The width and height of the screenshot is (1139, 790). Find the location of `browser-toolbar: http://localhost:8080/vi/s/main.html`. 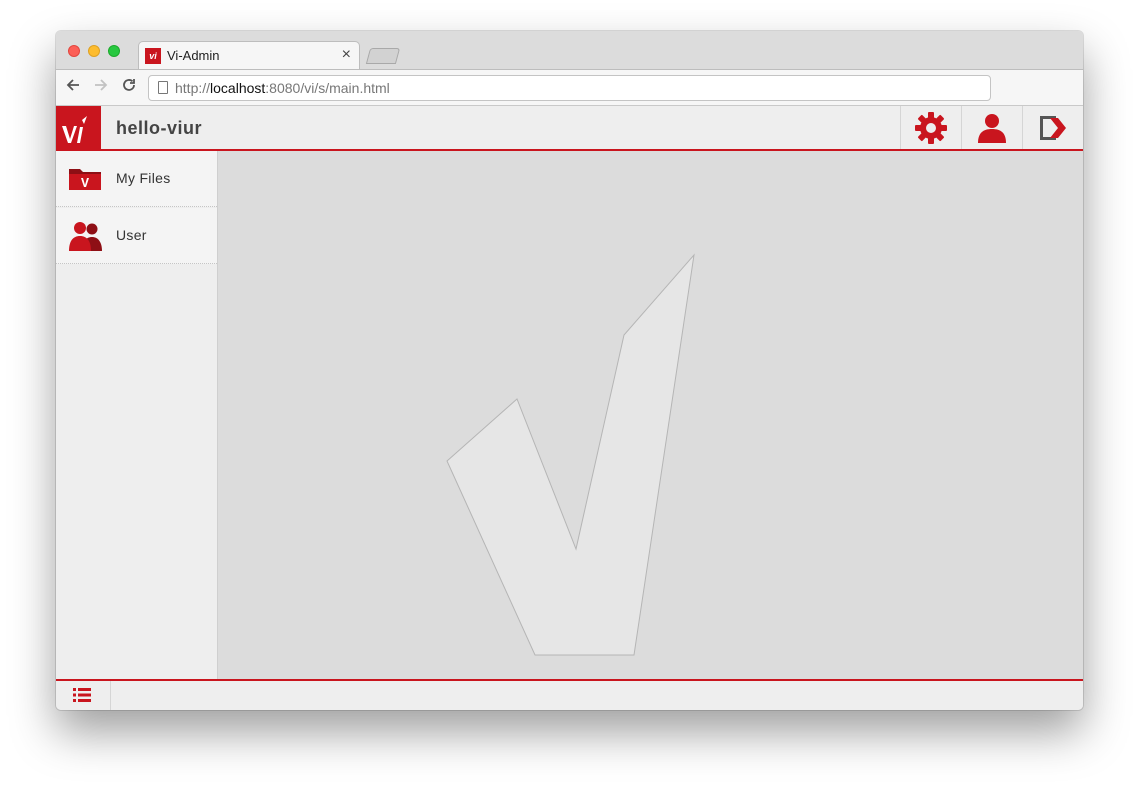

browser-toolbar: http://localhost:8080/vi/s/main.html is located at coordinates (569, 87).